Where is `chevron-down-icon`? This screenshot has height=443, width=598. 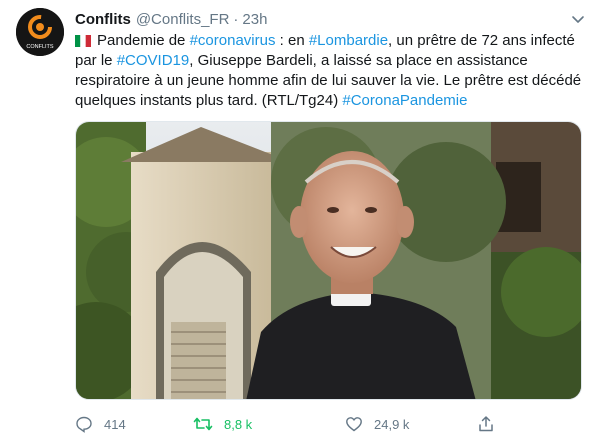 chevron-down-icon is located at coordinates (578, 19).